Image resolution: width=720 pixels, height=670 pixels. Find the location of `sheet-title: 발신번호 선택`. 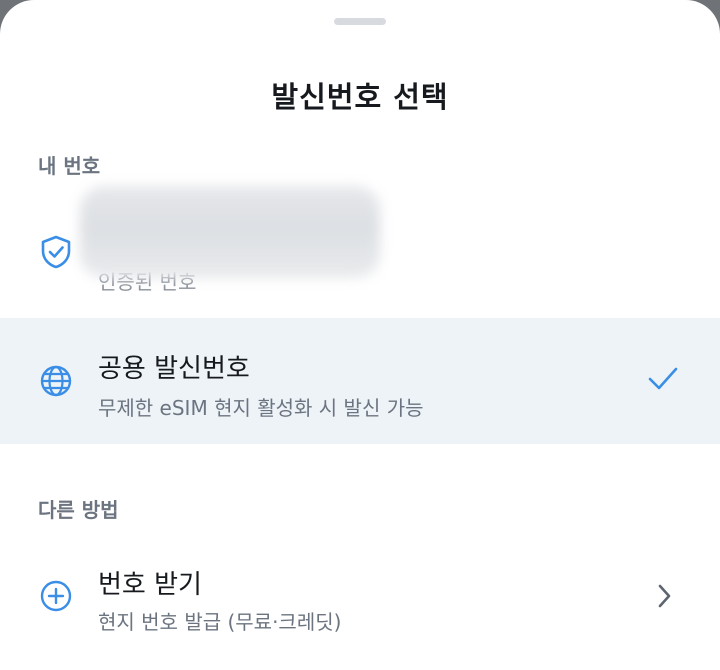

sheet-title: 발신번호 선택 is located at coordinates (360, 97).